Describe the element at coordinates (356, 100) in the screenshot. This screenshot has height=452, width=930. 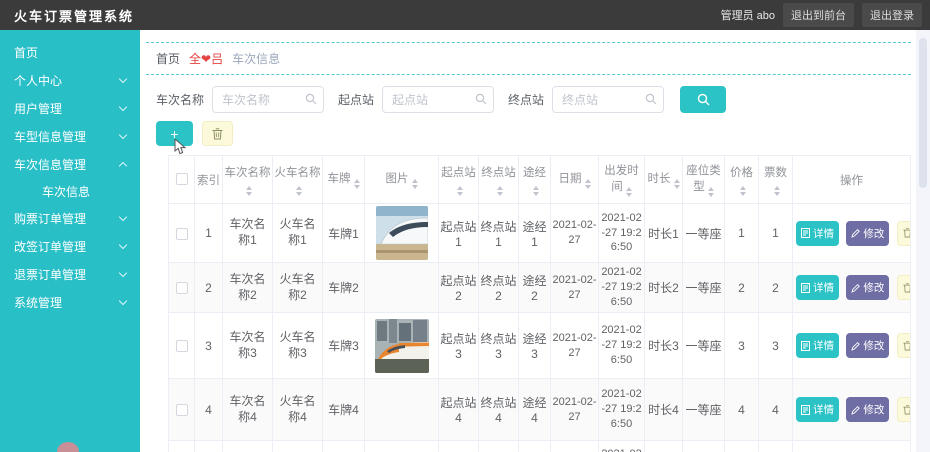
I see `origin-station-label: 起点站` at that location.